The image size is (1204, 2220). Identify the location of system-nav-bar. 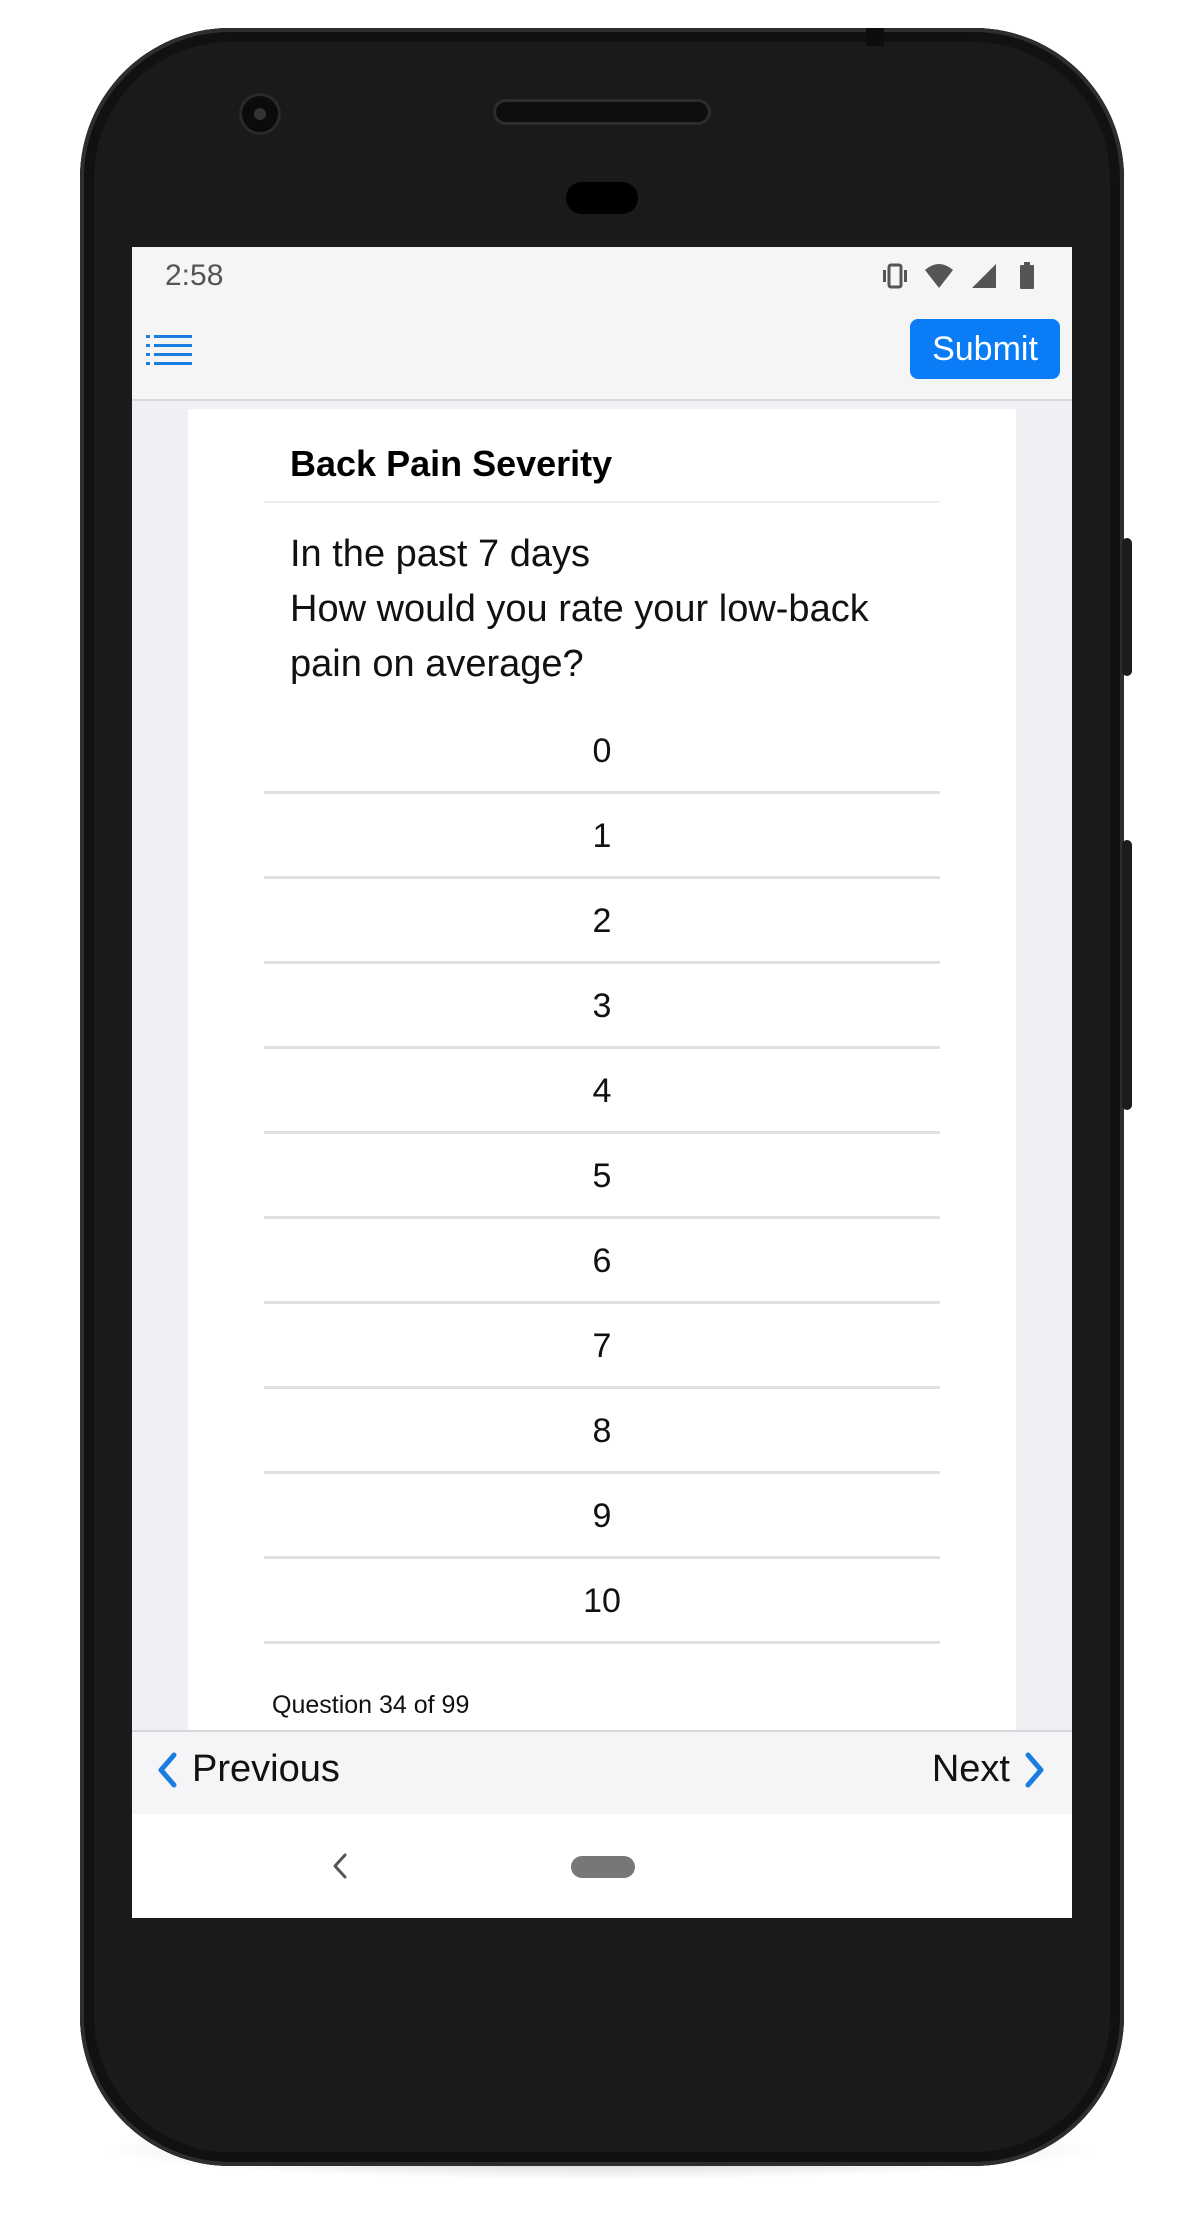
(602, 1866).